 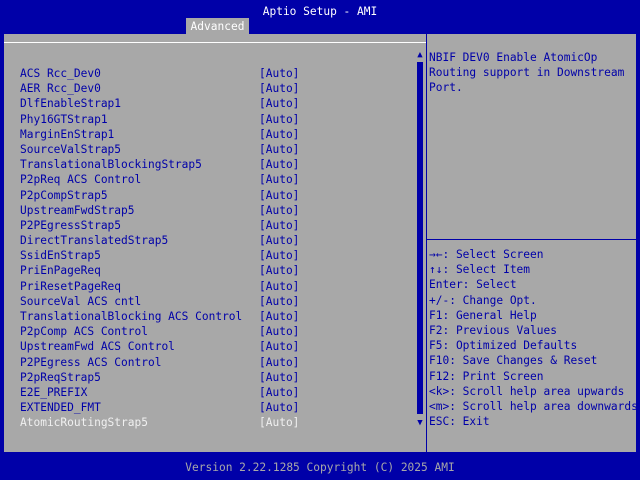 I want to click on setting-label: SourceValStrap5, so click(x=71, y=149).